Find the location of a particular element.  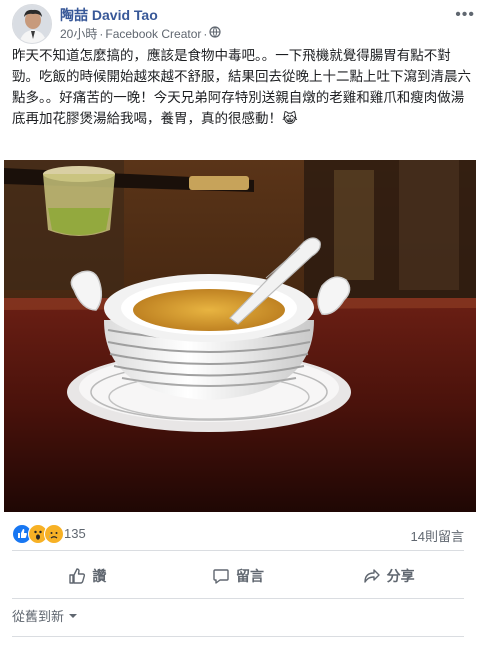

sort-label: 從舊到新 is located at coordinates (38, 616).